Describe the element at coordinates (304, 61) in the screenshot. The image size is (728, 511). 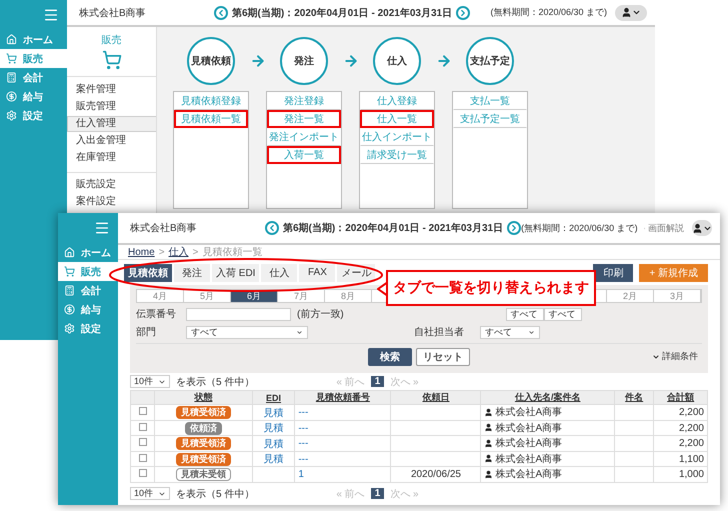
I see `step-circle: 発注` at that location.